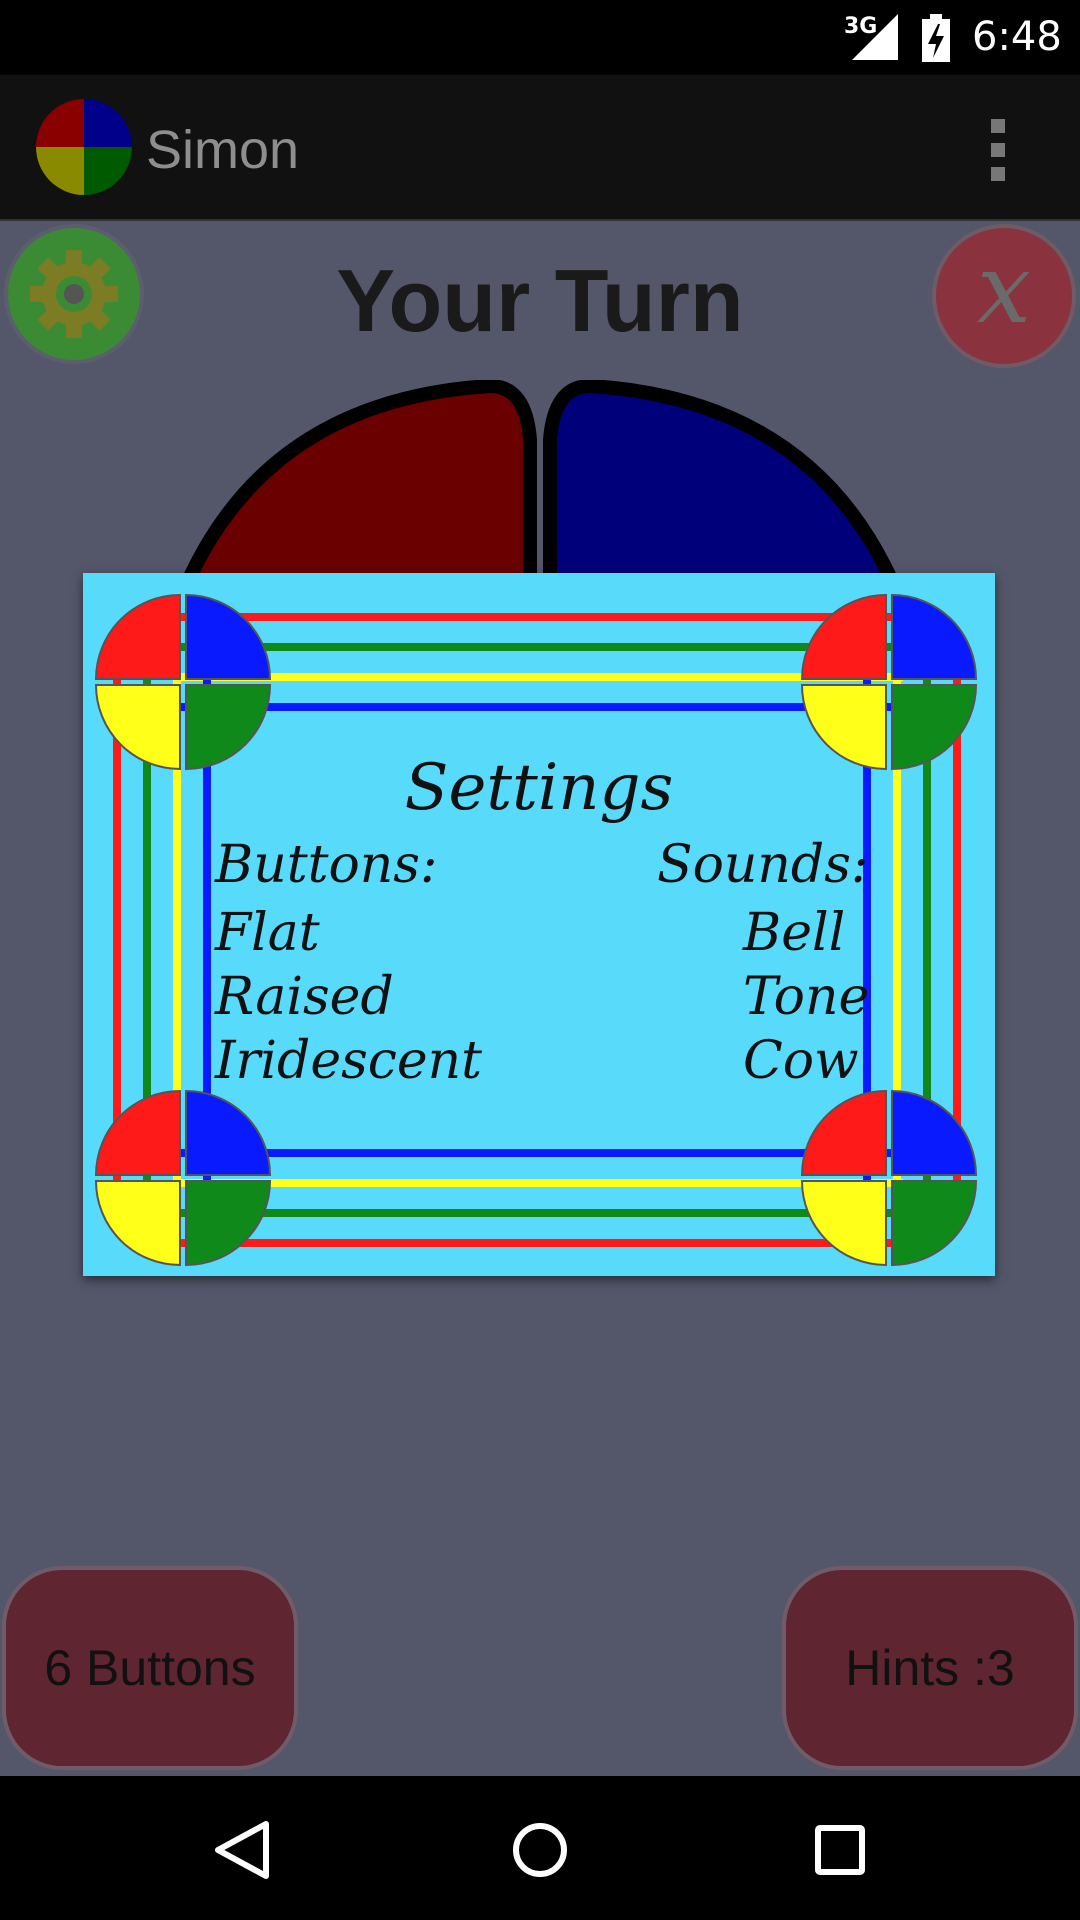 Image resolution: width=1080 pixels, height=1920 pixels. Describe the element at coordinates (840, 1850) in the screenshot. I see `recent-apps-icon` at that location.